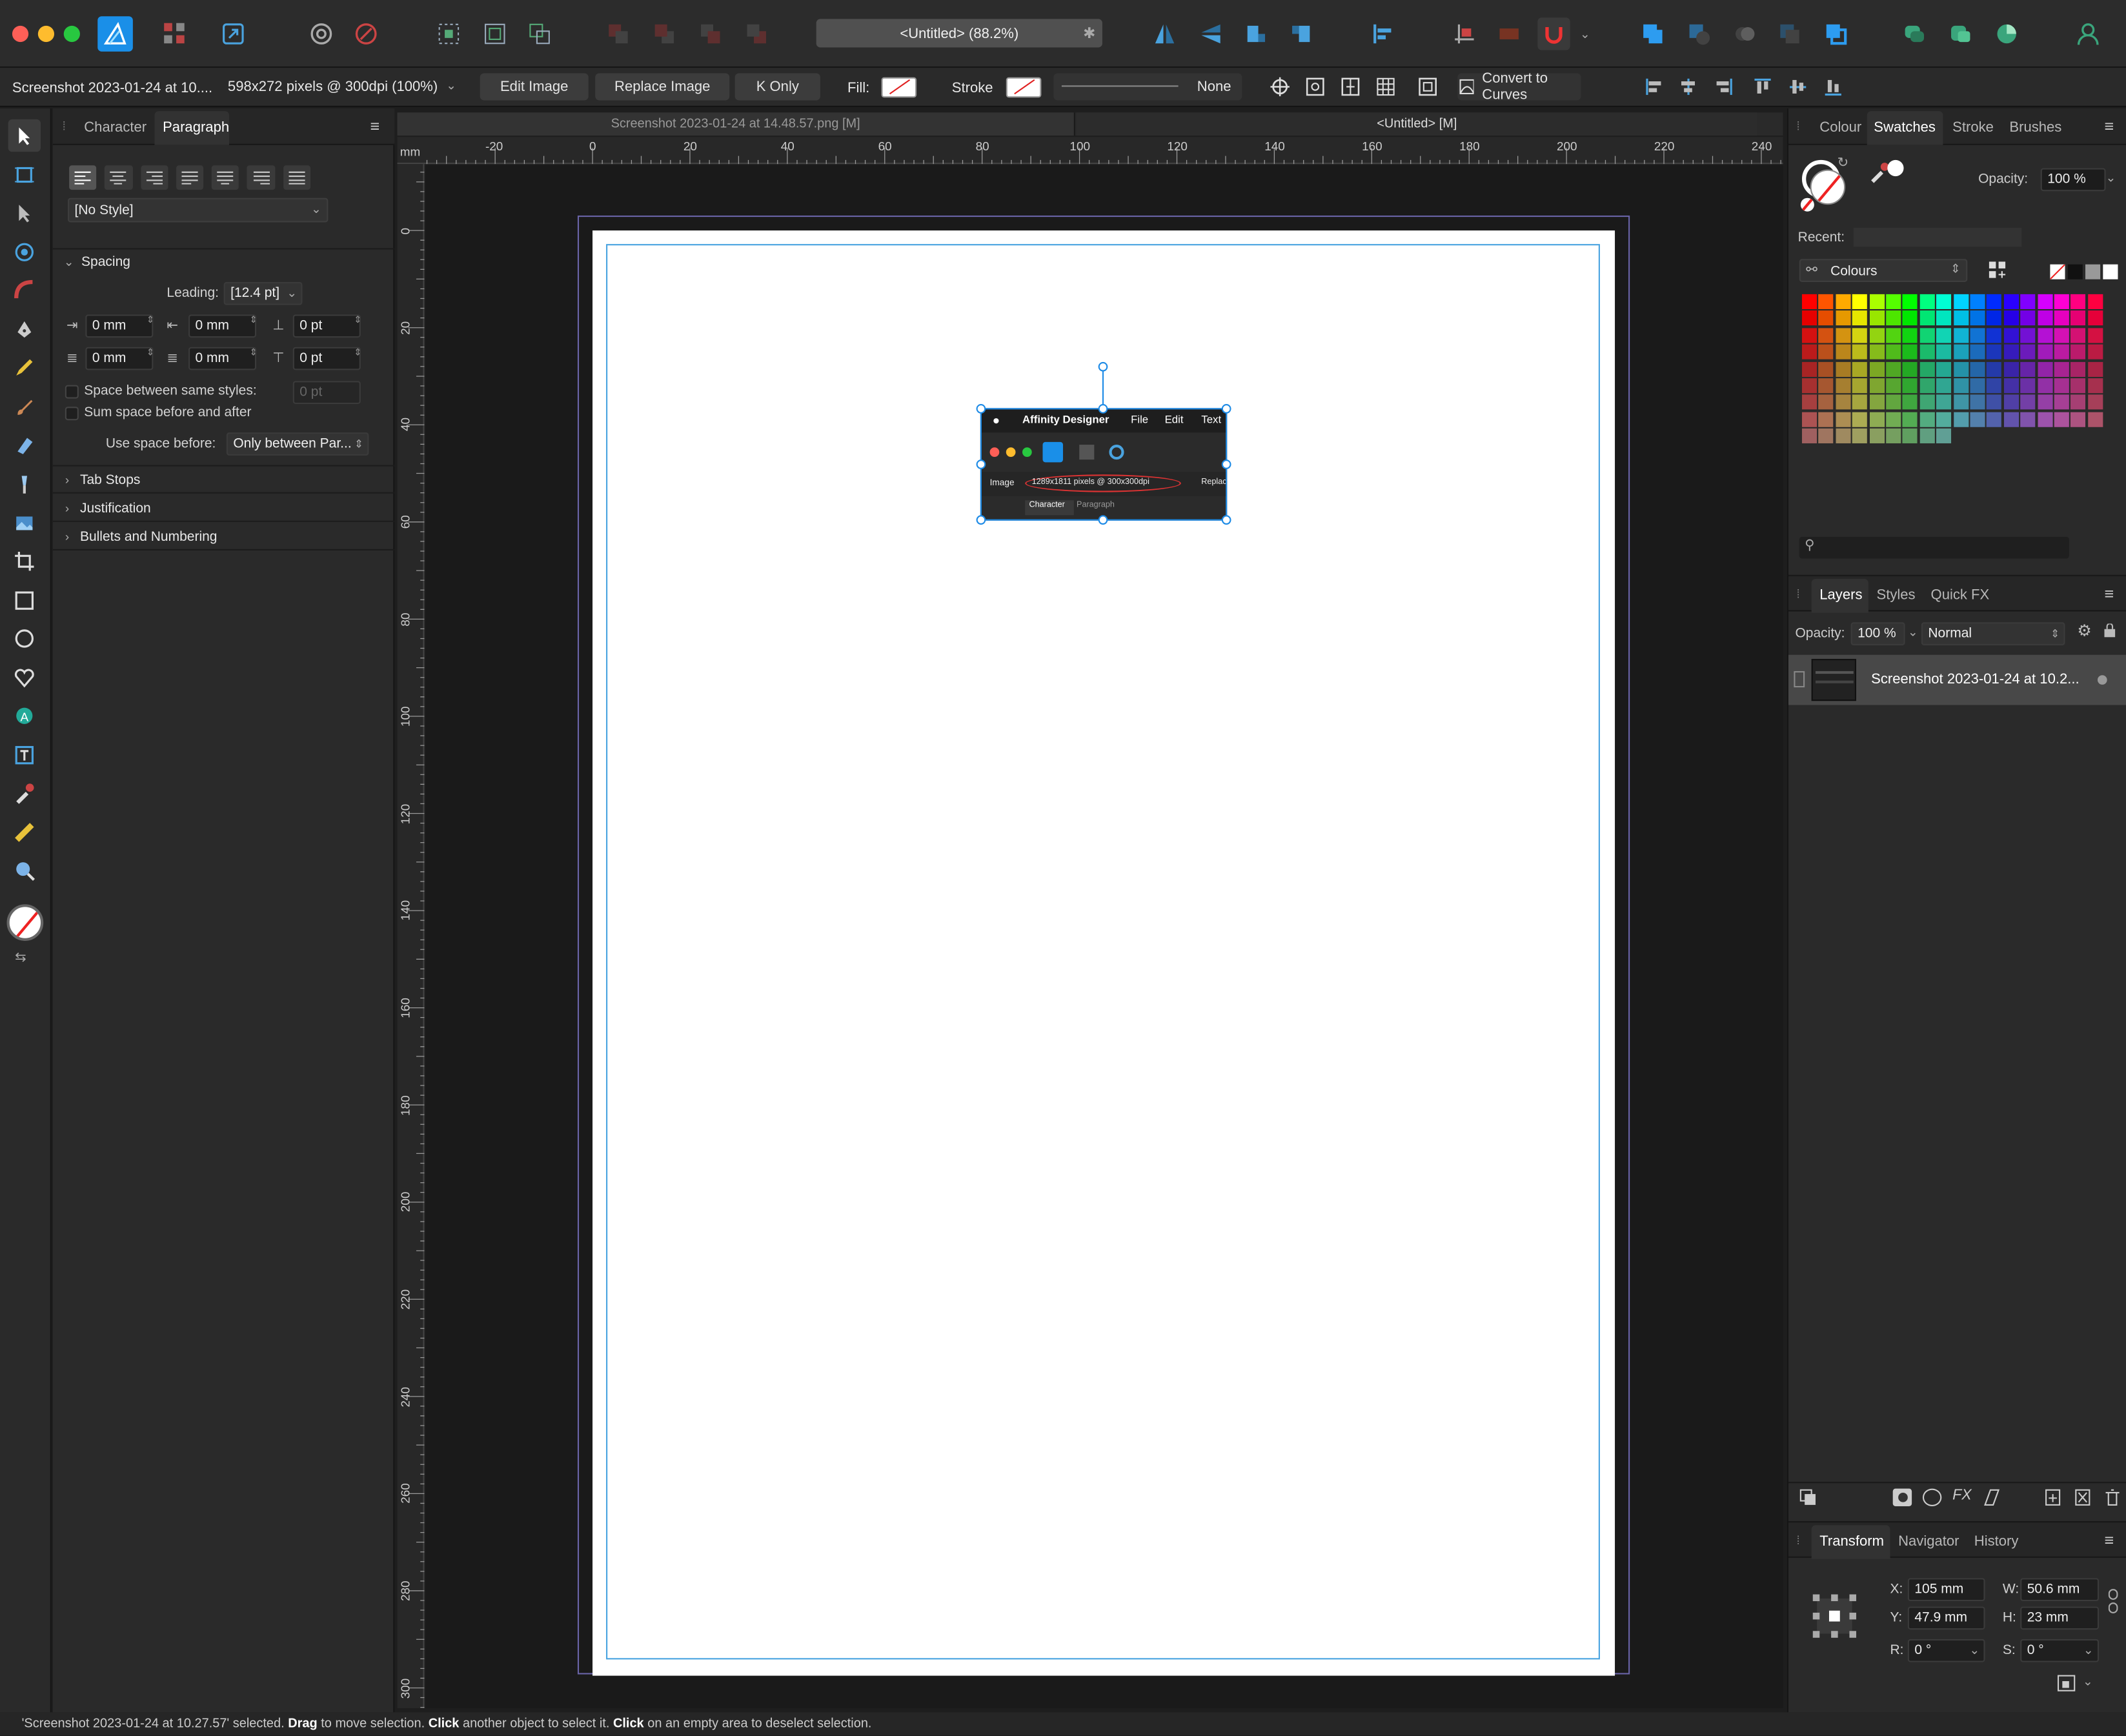  Describe the element at coordinates (1699, 33) in the screenshot. I see `boolean-subtract-icon` at that location.